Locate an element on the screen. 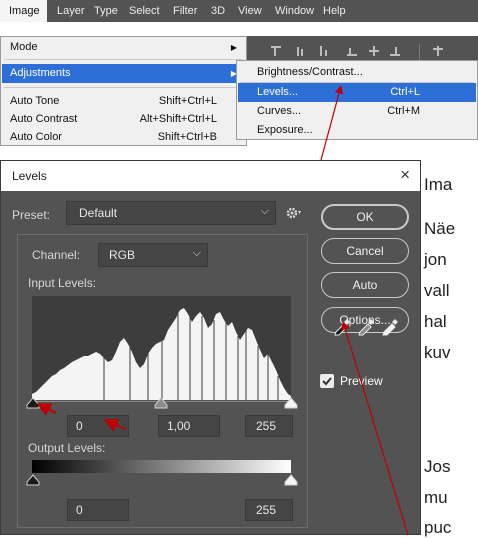 The width and height of the screenshot is (478, 538). arrow-to-black-field is located at coordinates (114, 425).